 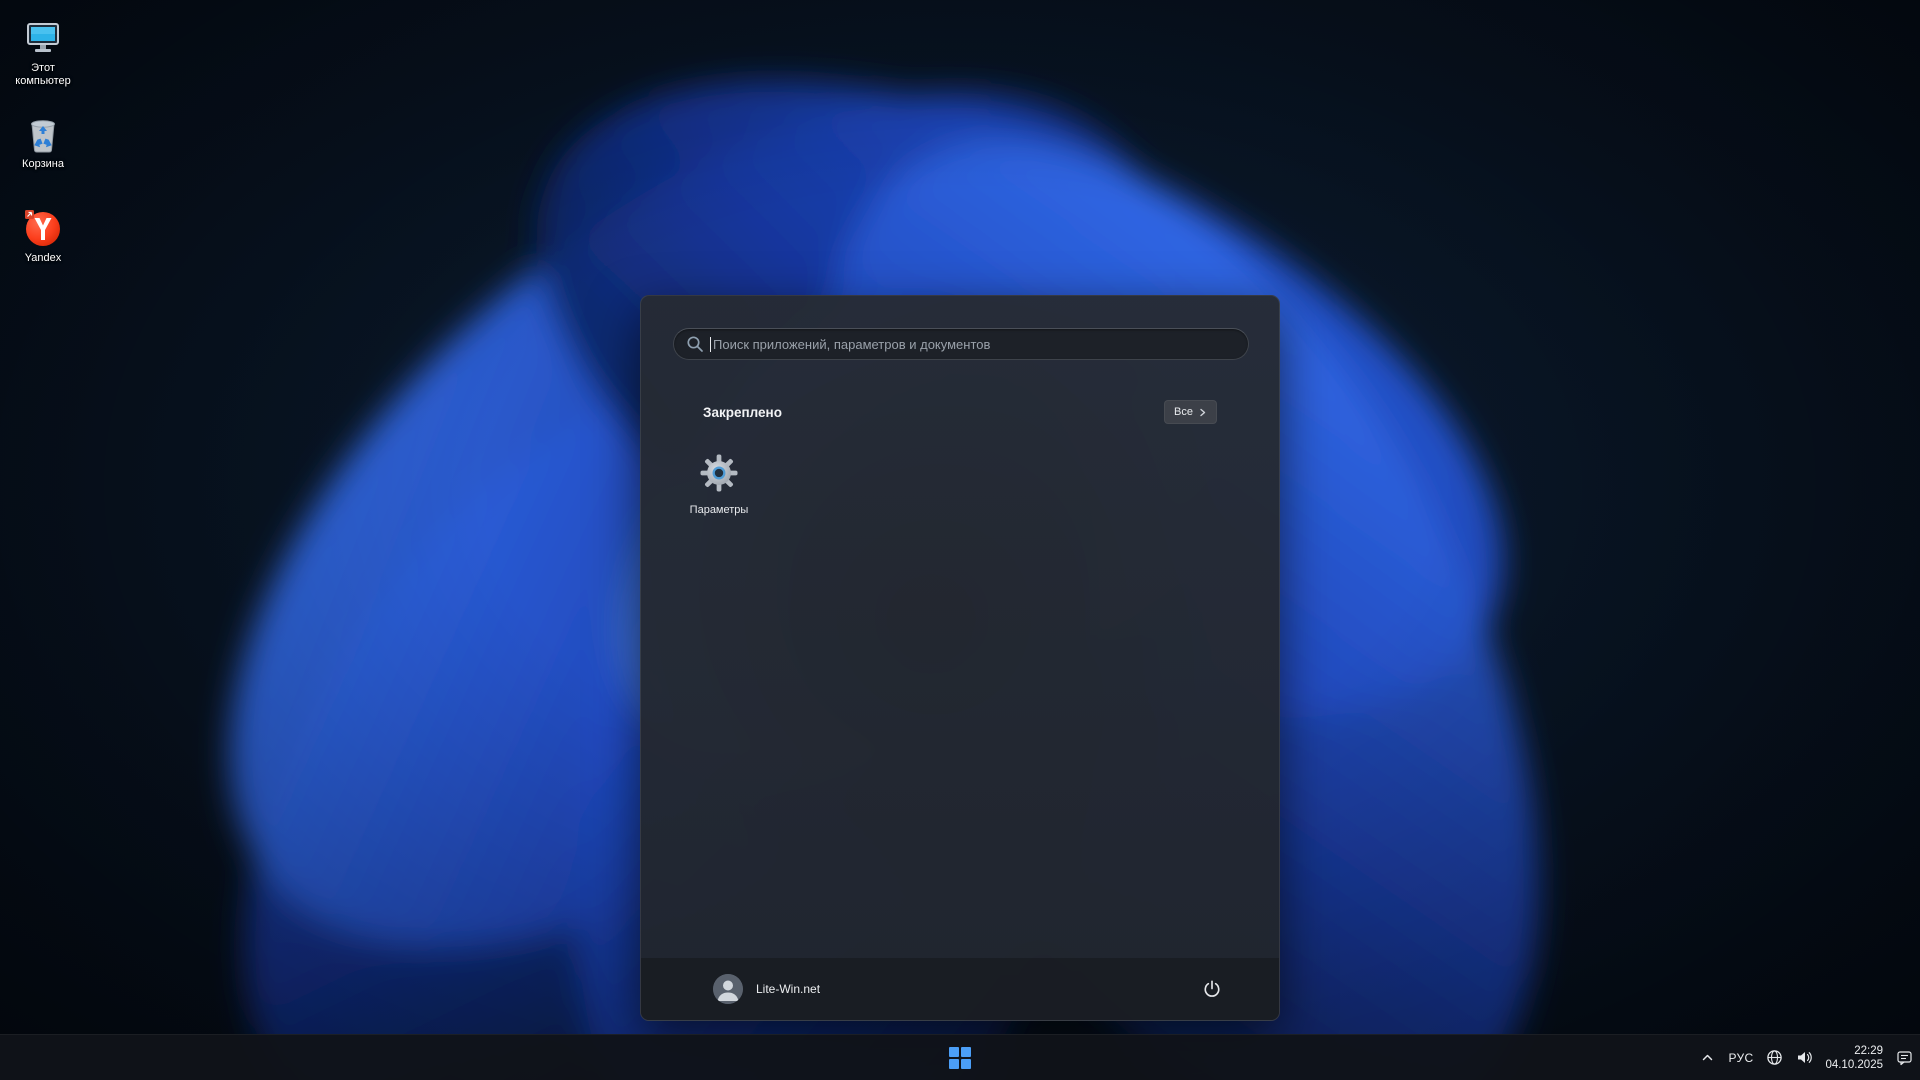 I want to click on language-label: РУС, so click(x=1741, y=1057).